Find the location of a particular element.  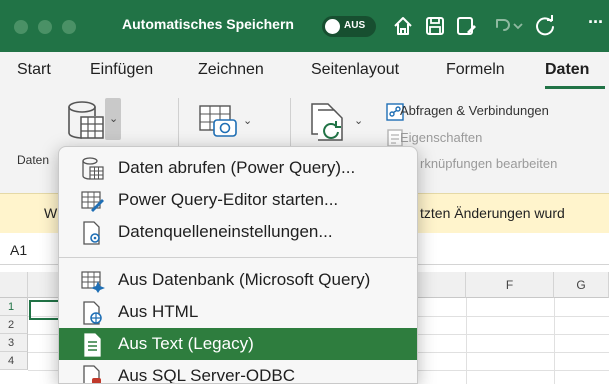

refresh-all-icon is located at coordinates (328, 125).